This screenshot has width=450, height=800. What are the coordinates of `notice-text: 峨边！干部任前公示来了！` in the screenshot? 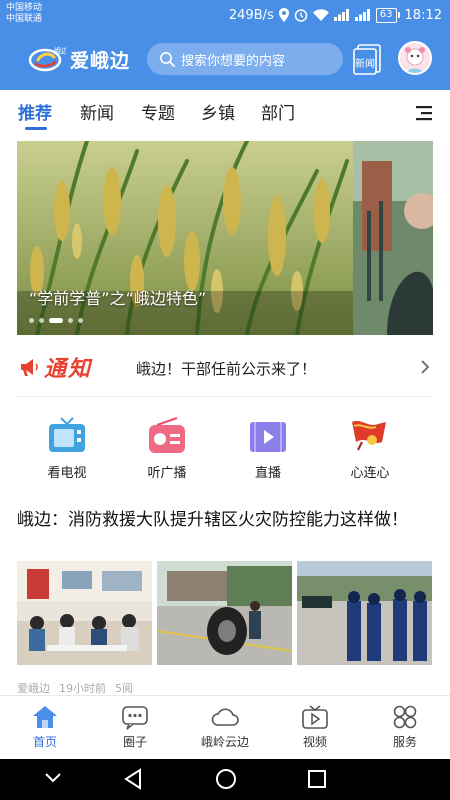 It's located at (226, 369).